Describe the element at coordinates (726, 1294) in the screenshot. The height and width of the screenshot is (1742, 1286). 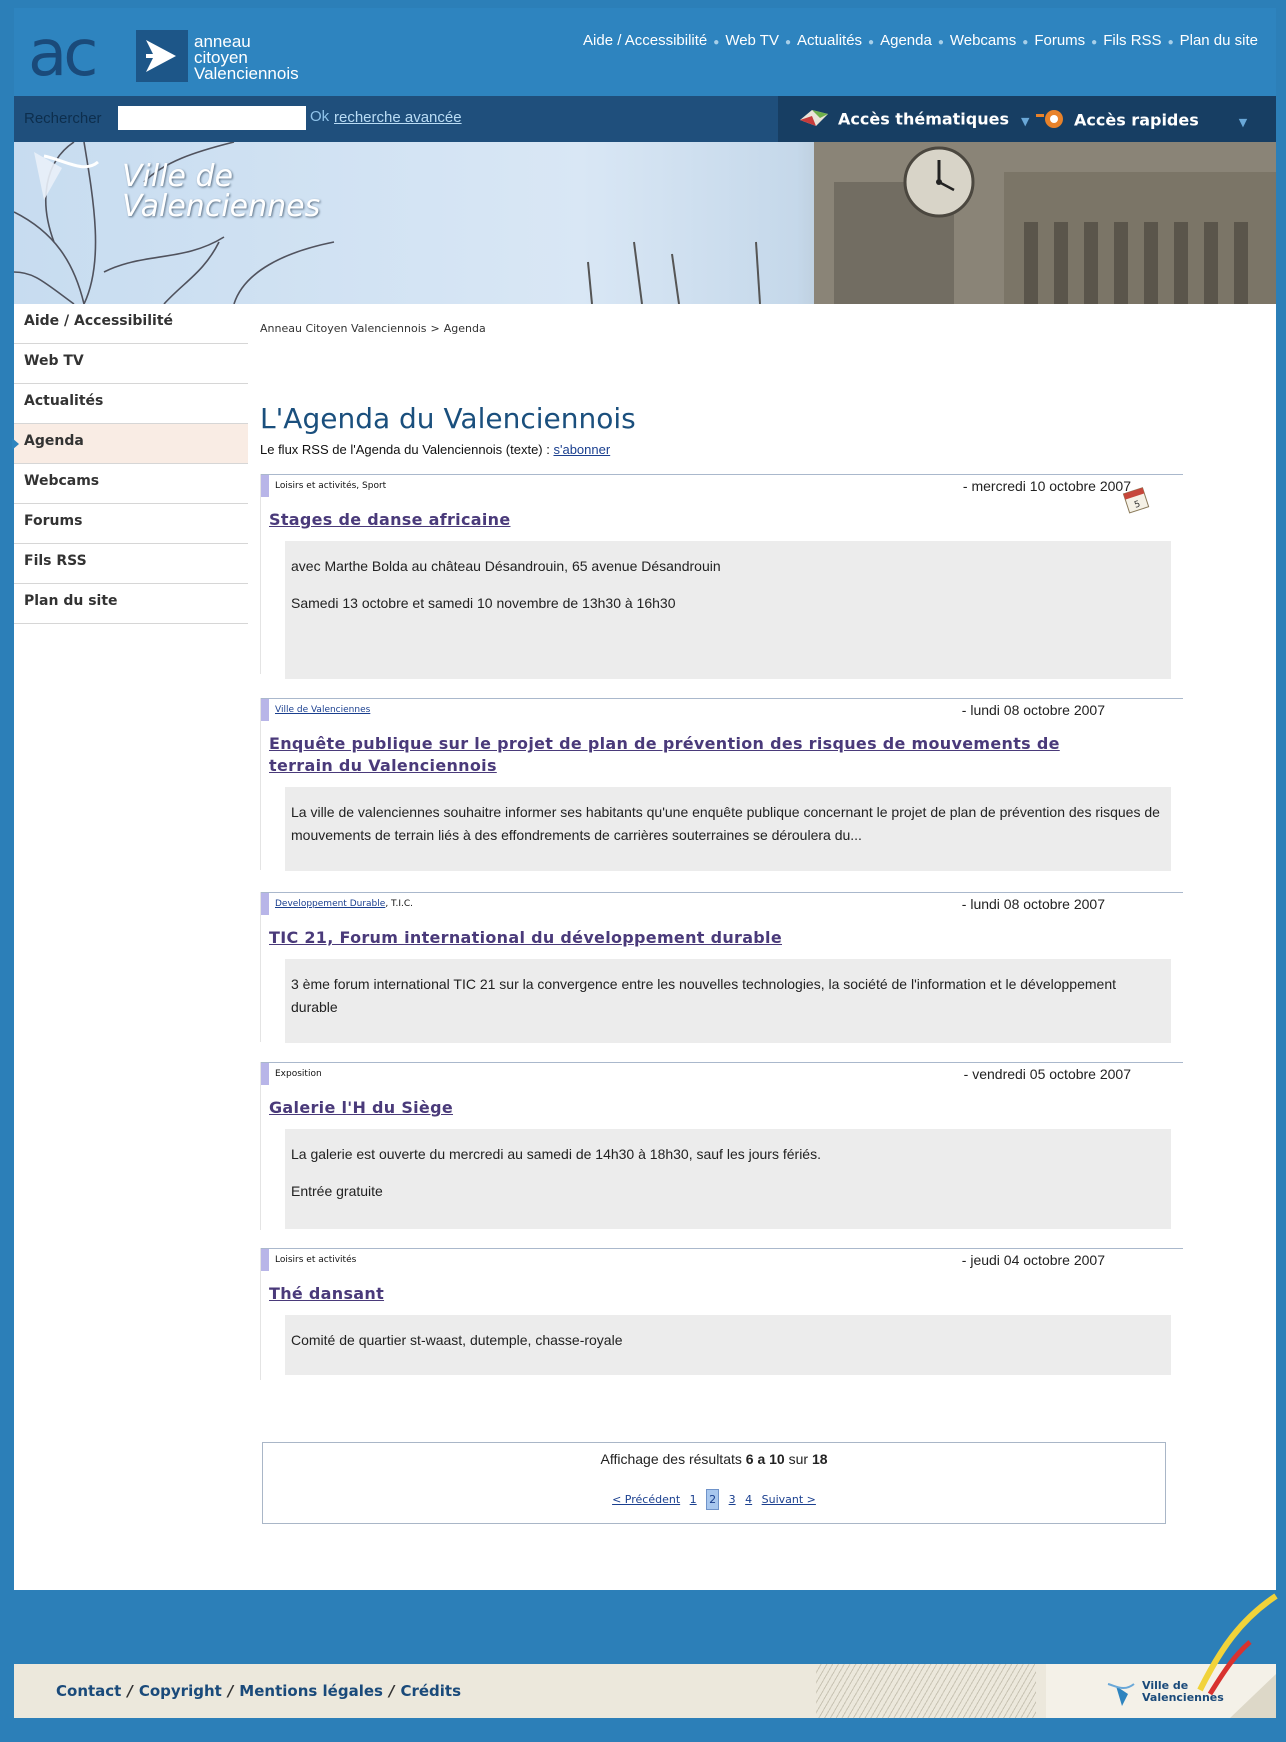
I see `event-title-link: Thé dansant` at that location.